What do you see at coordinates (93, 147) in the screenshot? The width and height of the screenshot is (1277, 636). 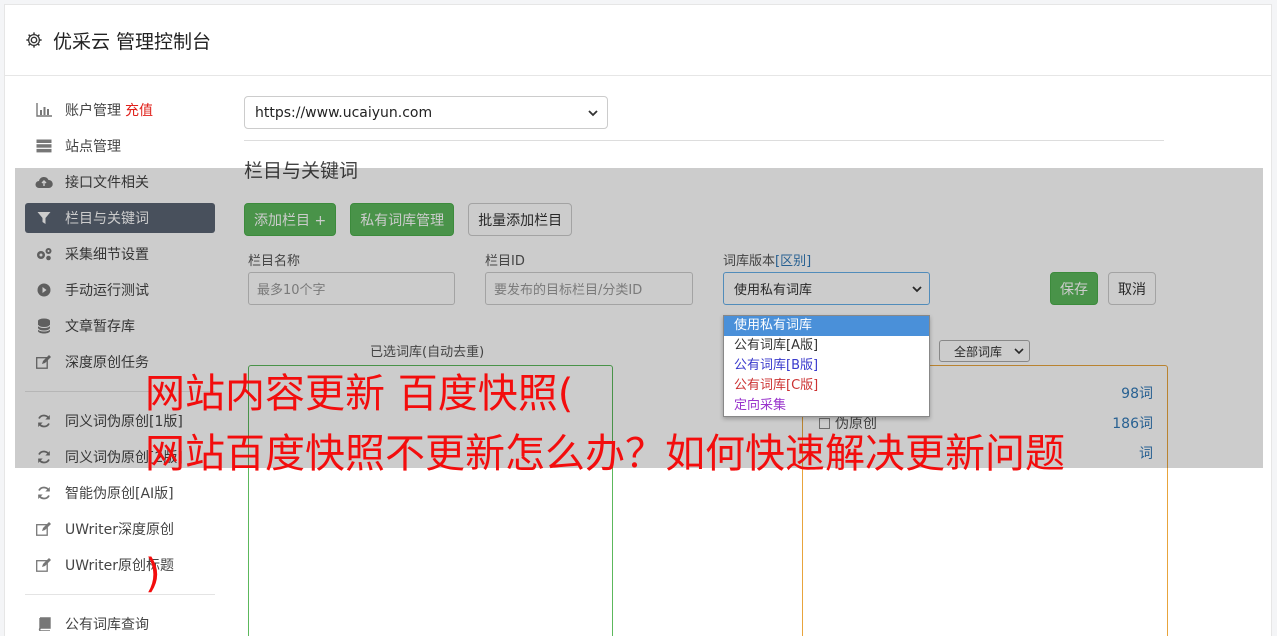 I see `sidebar-item-label: 站点管理` at bounding box center [93, 147].